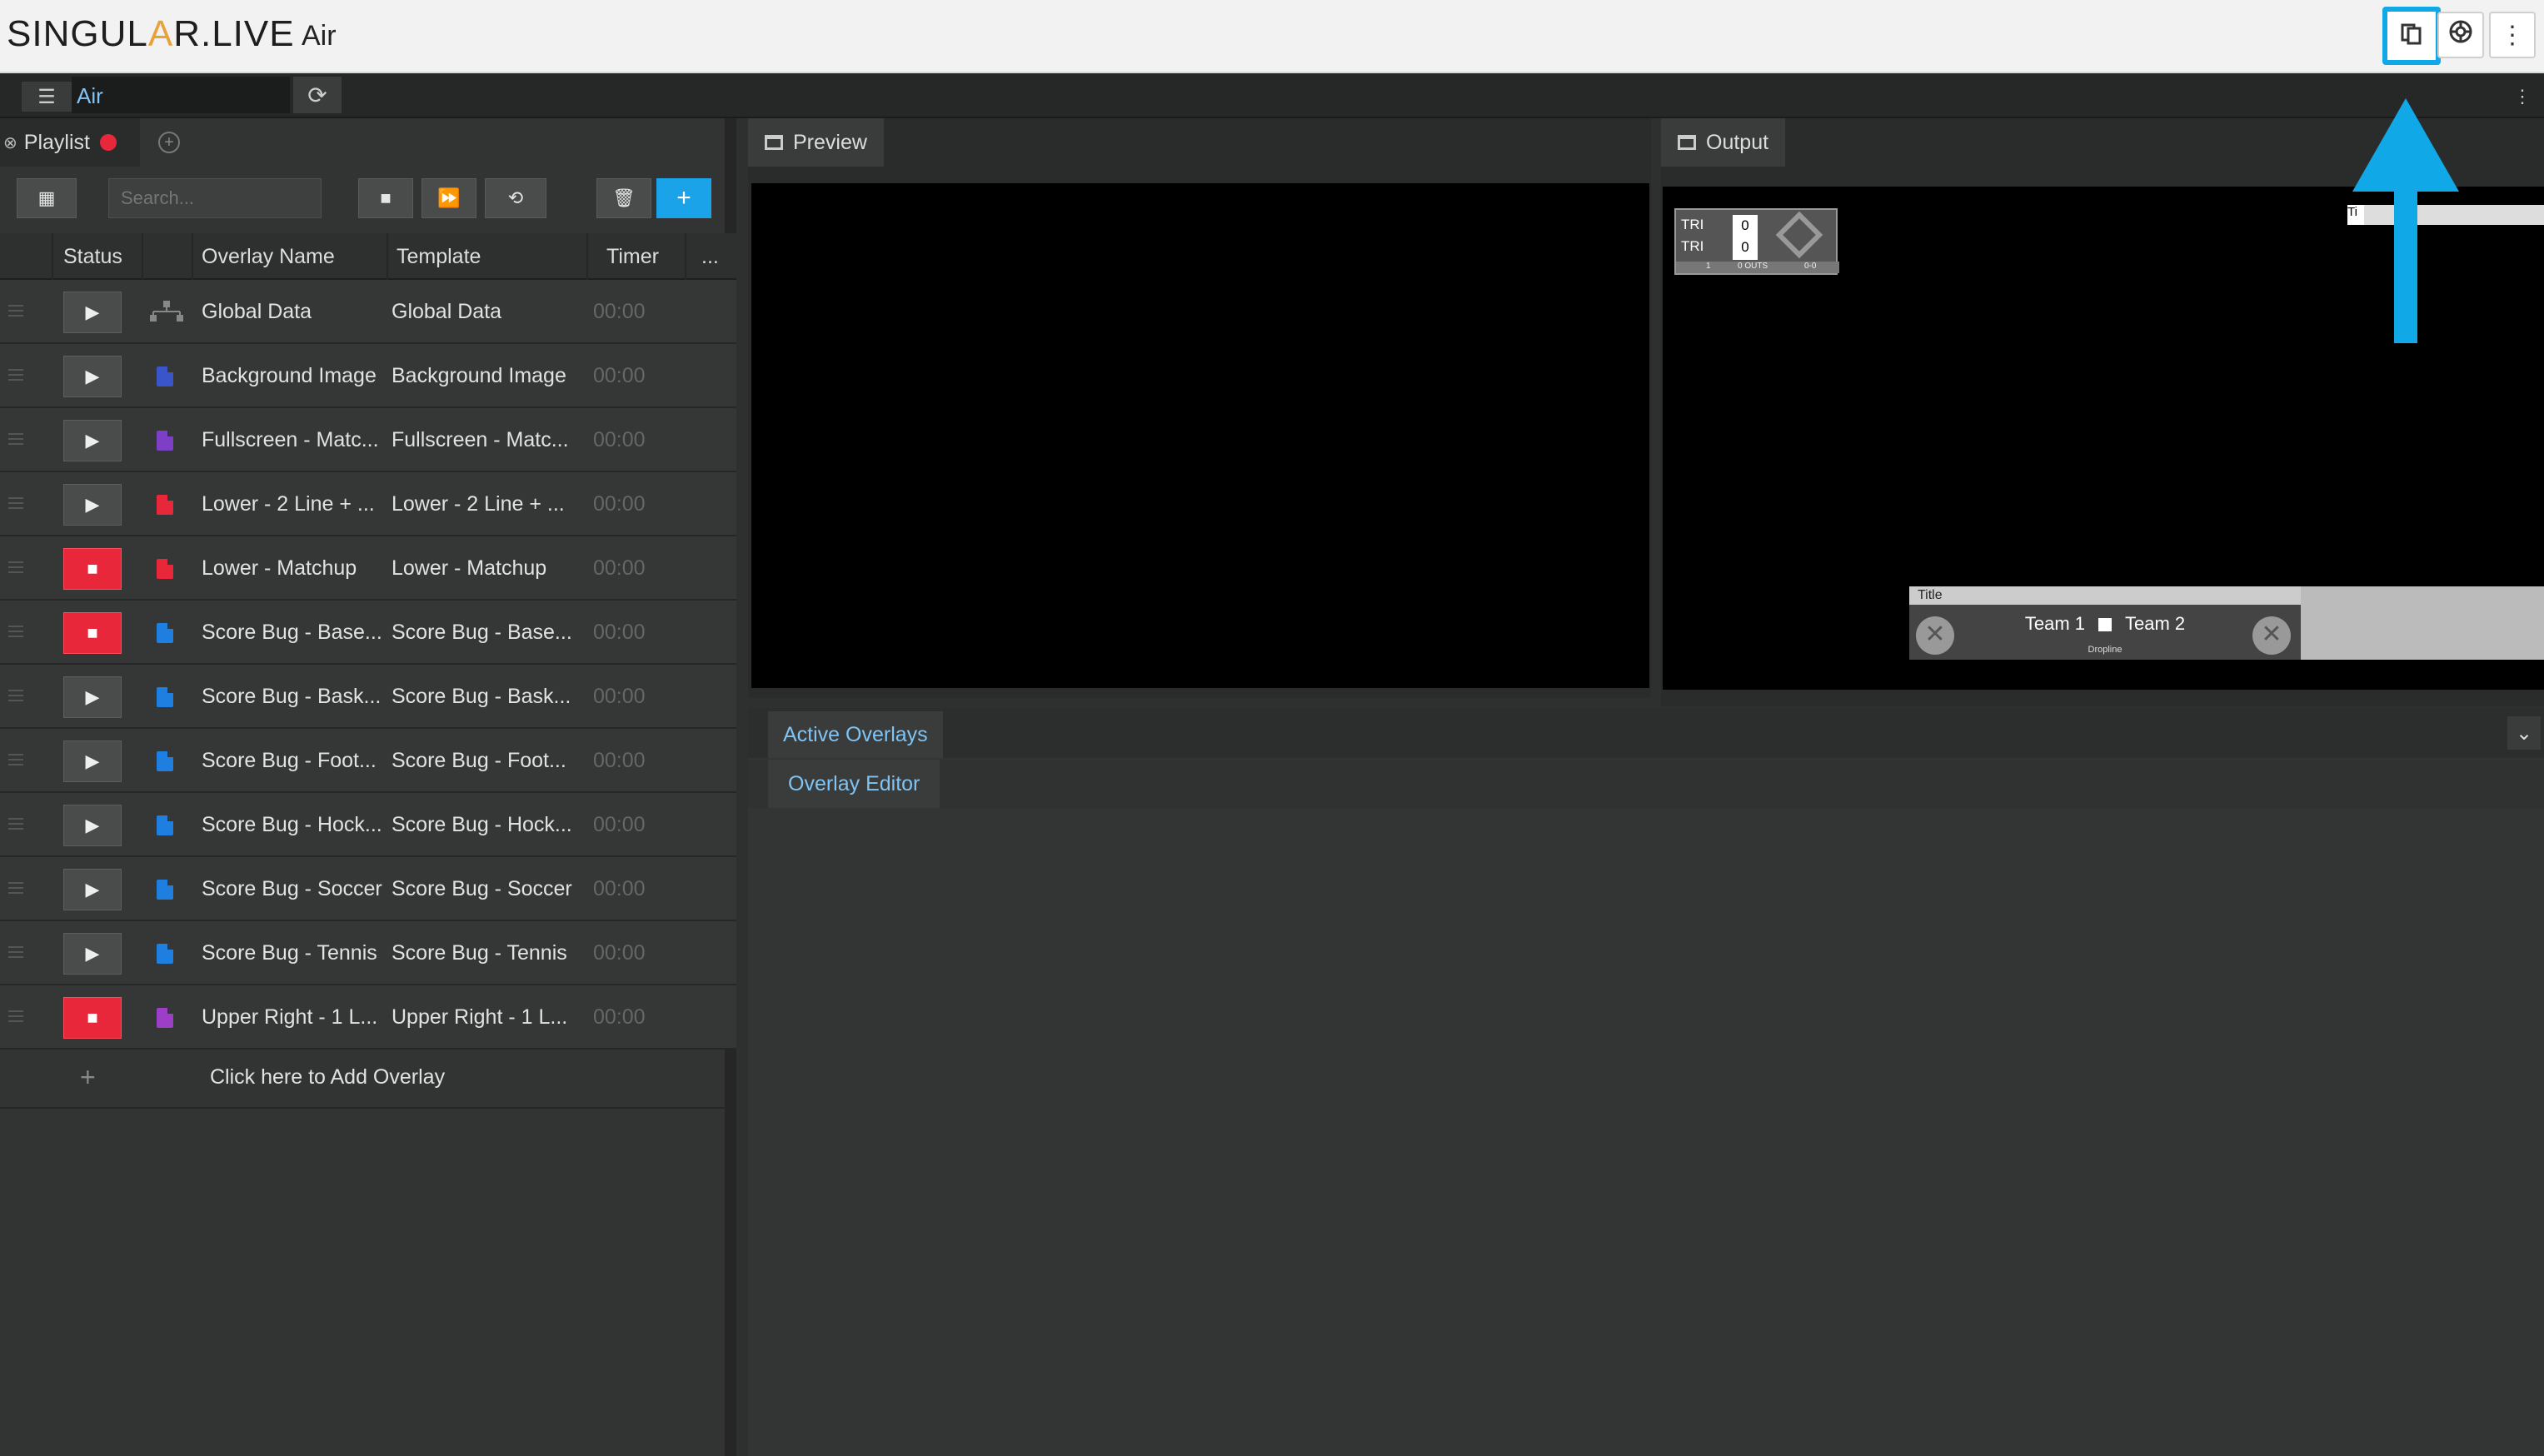 The width and height of the screenshot is (2544, 1456). Describe the element at coordinates (855, 734) in the screenshot. I see `tab-active-overlays: Active Overlays` at that location.